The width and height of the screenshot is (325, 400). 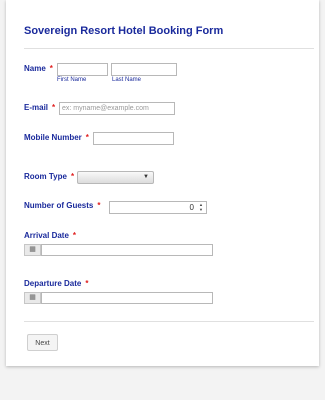 I want to click on guests-label: Number of Guests *, so click(x=62, y=205).